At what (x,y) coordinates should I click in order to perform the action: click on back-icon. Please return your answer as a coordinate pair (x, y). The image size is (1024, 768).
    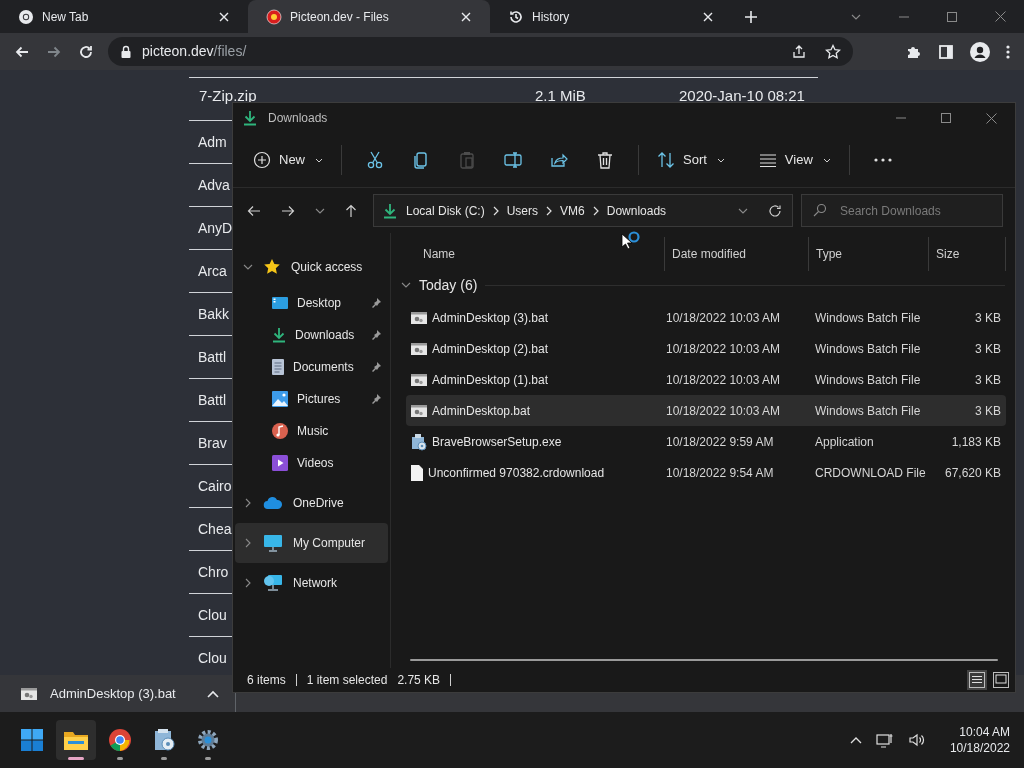
    Looking at the image, I should click on (254, 210).